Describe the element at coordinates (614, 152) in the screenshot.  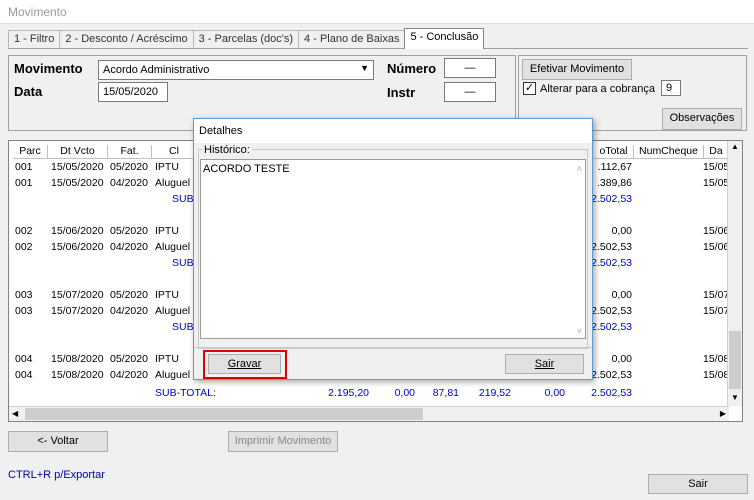
I see `col-header-total: oTotal` at that location.